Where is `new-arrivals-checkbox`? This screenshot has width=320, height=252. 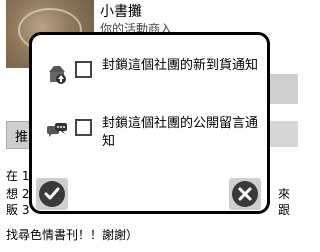 new-arrivals-checkbox is located at coordinates (83, 69).